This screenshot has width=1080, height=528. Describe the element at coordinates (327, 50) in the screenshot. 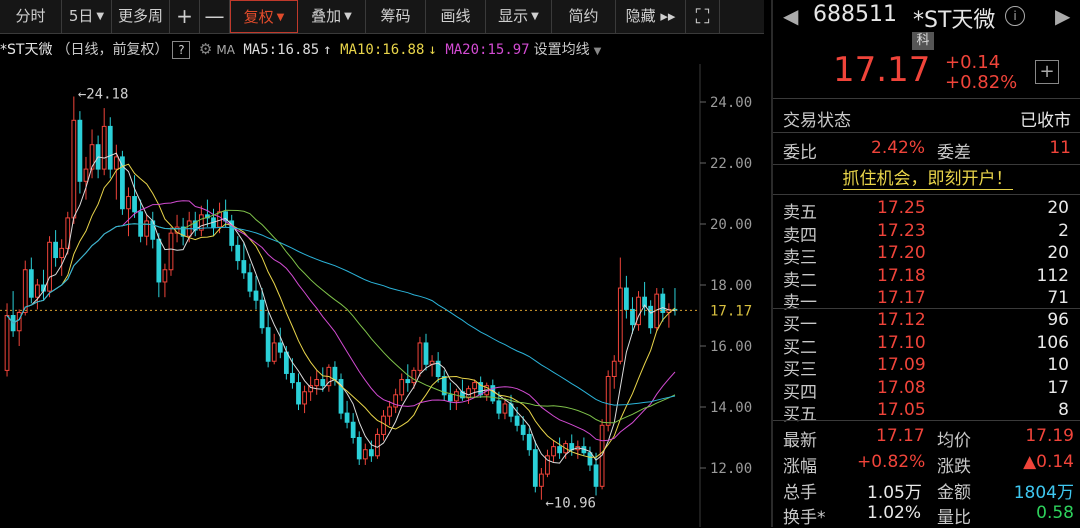

I see `ma5-up-arrow-icon: ↑` at that location.